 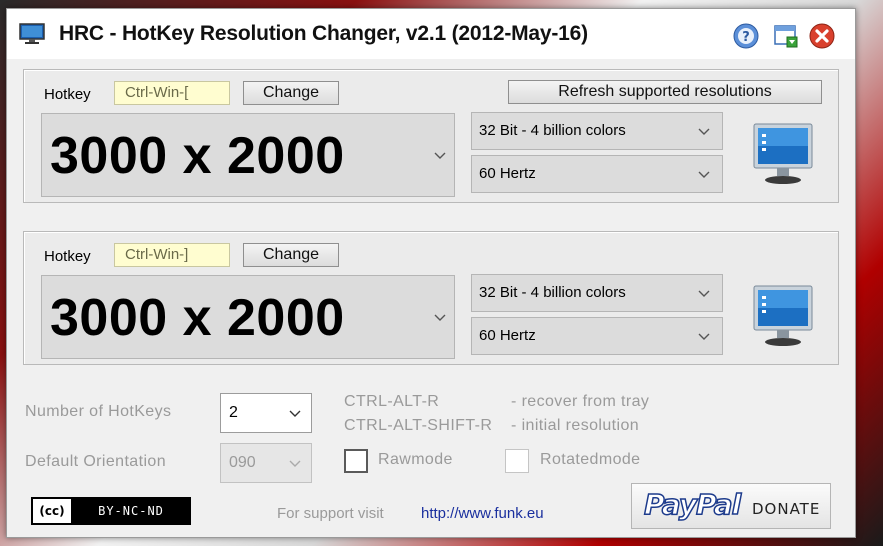 What do you see at coordinates (575, 425) in the screenshot?
I see `shortcut-description: - initial resolution` at bounding box center [575, 425].